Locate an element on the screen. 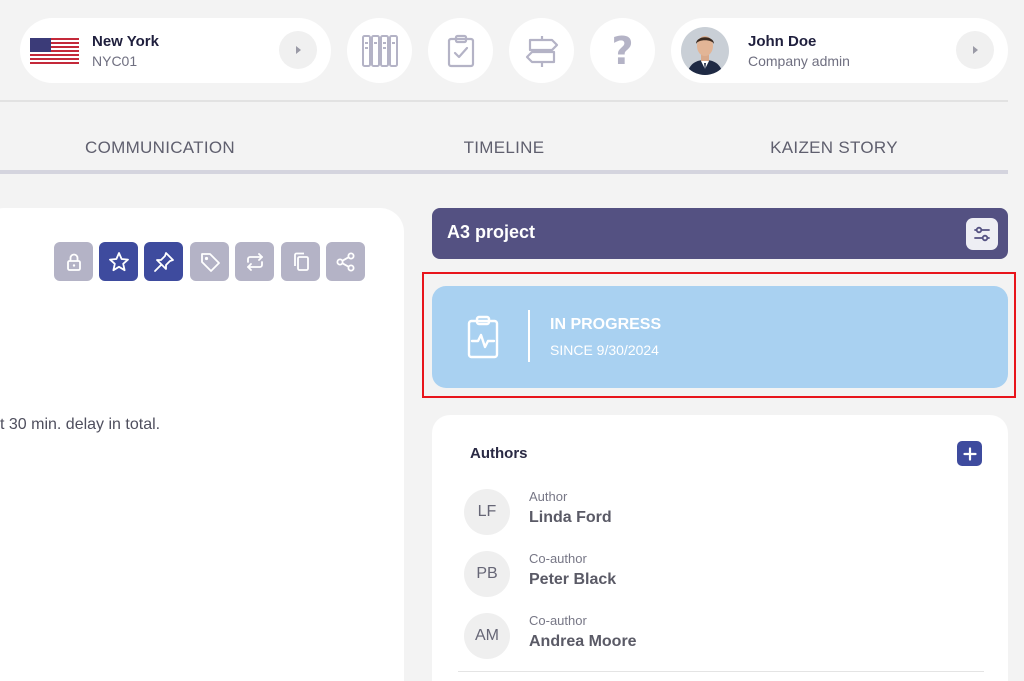 Image resolution: width=1024 pixels, height=681 pixels. location-city: New York is located at coordinates (125, 41).